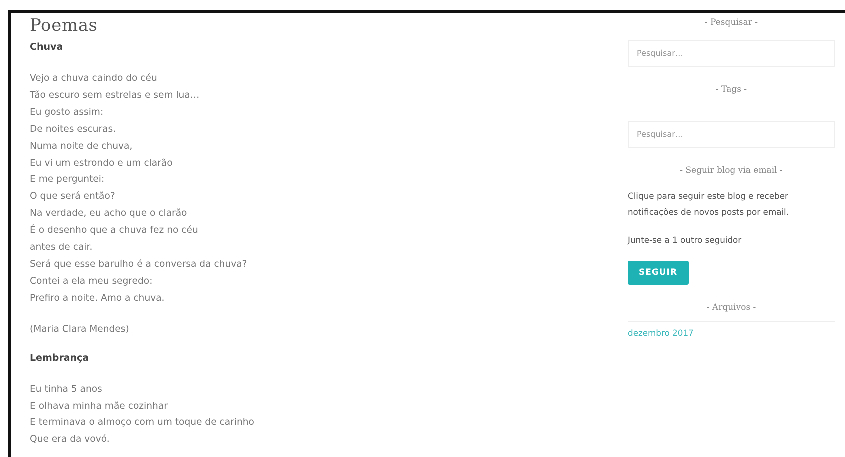 This screenshot has width=845, height=457. What do you see at coordinates (64, 26) in the screenshot?
I see `page-title: Poemas` at bounding box center [64, 26].